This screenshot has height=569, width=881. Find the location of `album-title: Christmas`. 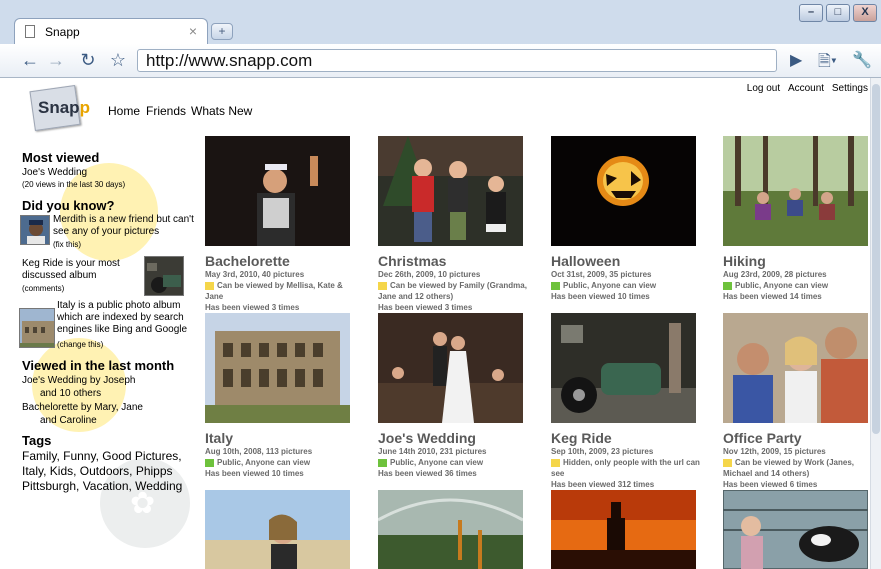

album-title: Christmas is located at coordinates (453, 261).